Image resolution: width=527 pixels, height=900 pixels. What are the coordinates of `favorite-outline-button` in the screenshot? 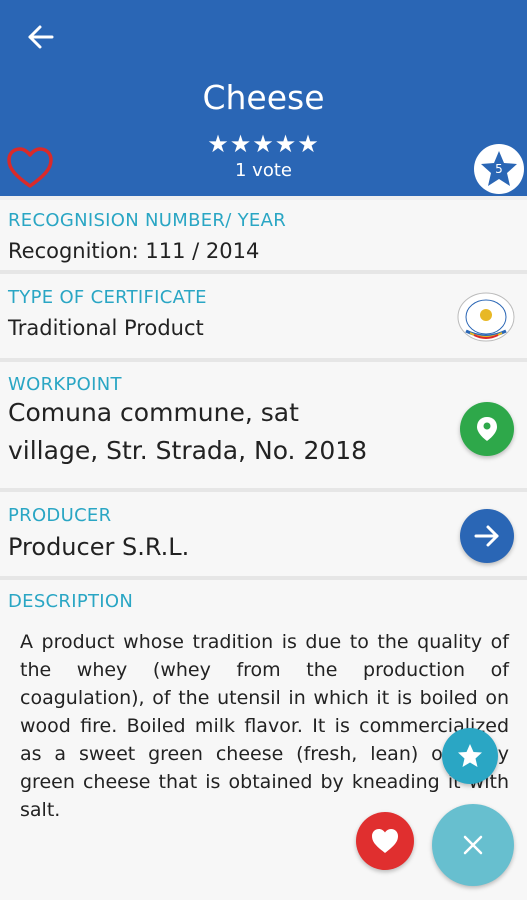 It's located at (30, 168).